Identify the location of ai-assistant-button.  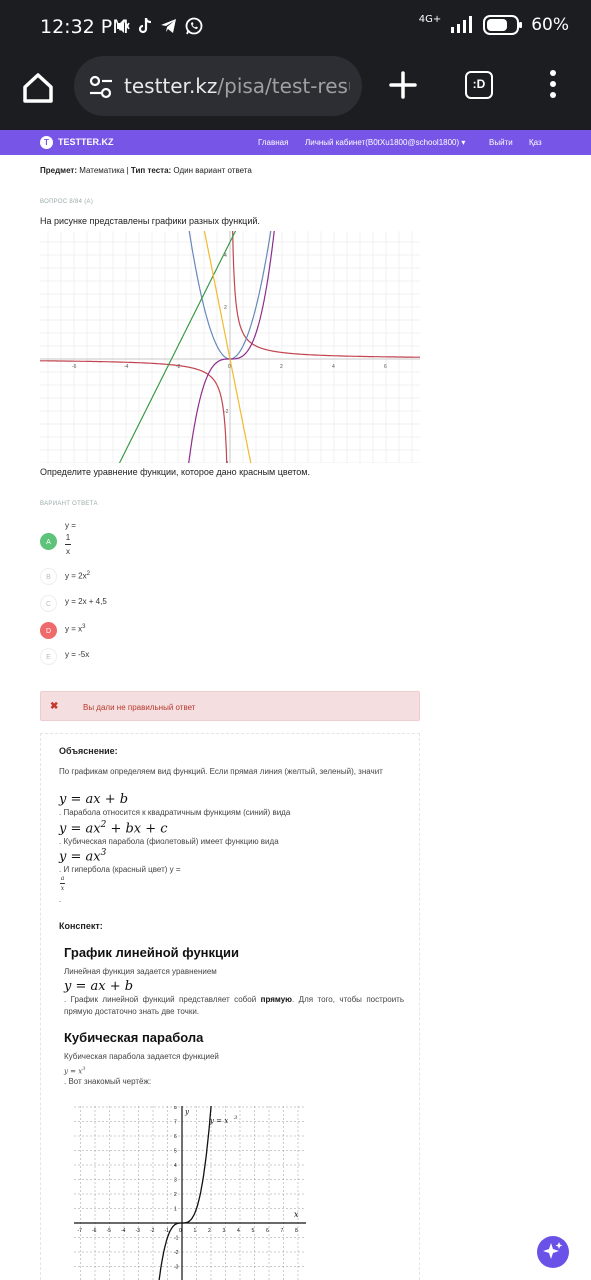
(553, 1252).